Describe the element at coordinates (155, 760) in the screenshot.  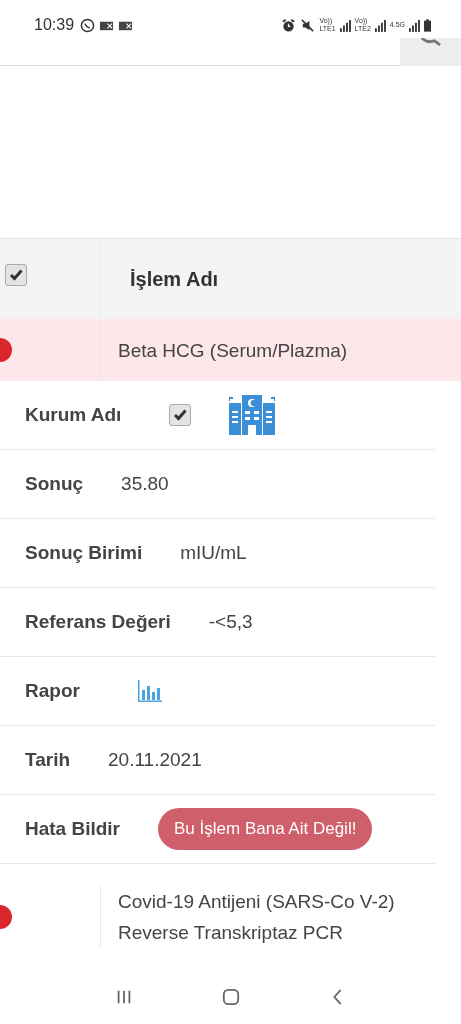
I see `detail-value: 20.11.2021` at that location.